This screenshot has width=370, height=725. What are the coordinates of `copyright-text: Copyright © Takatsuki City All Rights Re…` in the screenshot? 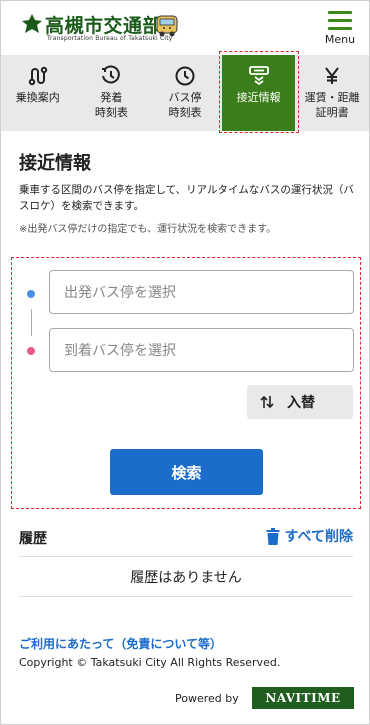 It's located at (150, 662).